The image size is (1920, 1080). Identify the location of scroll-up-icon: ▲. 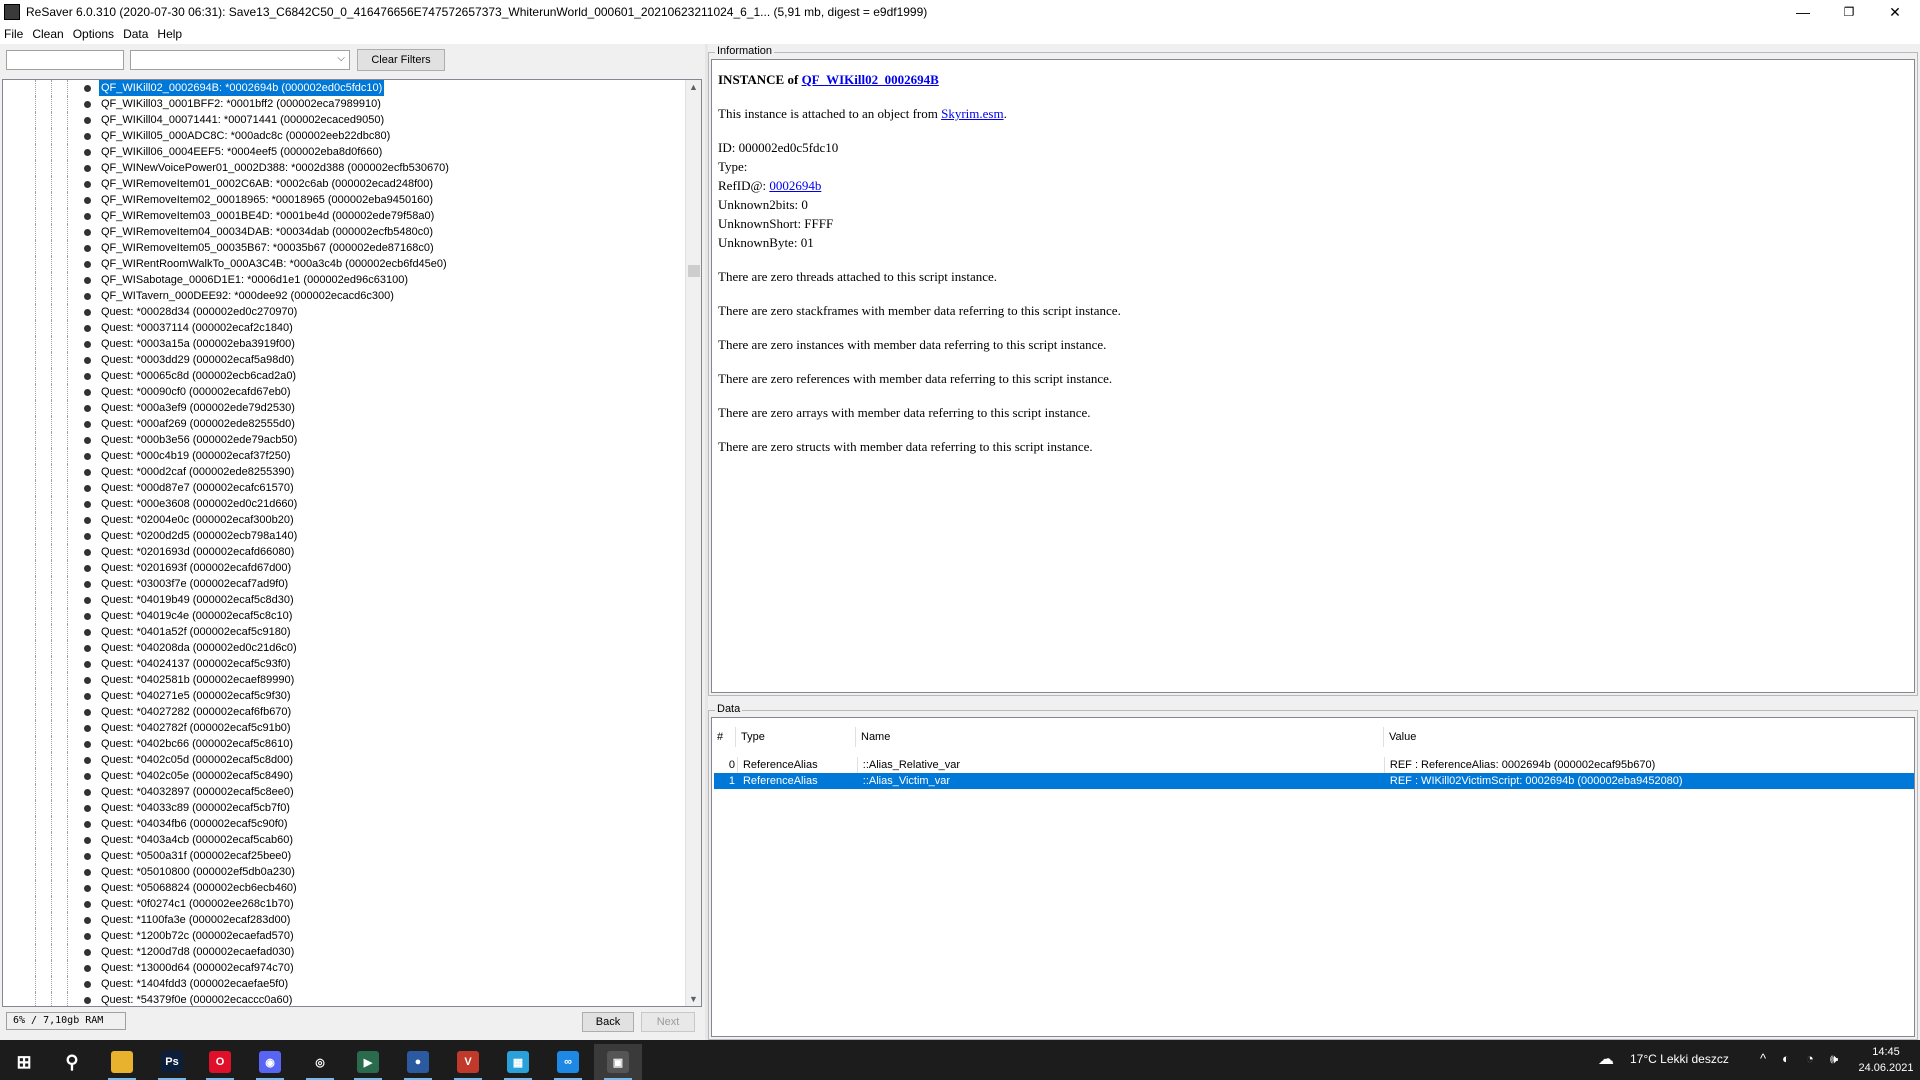
(693, 87).